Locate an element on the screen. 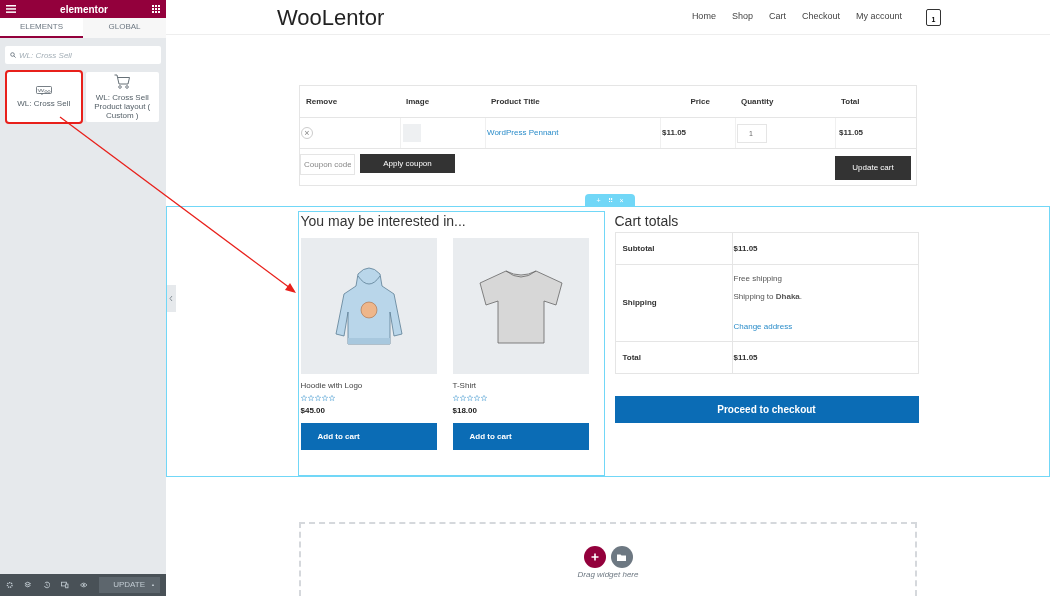 The width and height of the screenshot is (1050, 596). widget-label: WL: Cross Sell Product layout ( Custom ) is located at coordinates (122, 106).